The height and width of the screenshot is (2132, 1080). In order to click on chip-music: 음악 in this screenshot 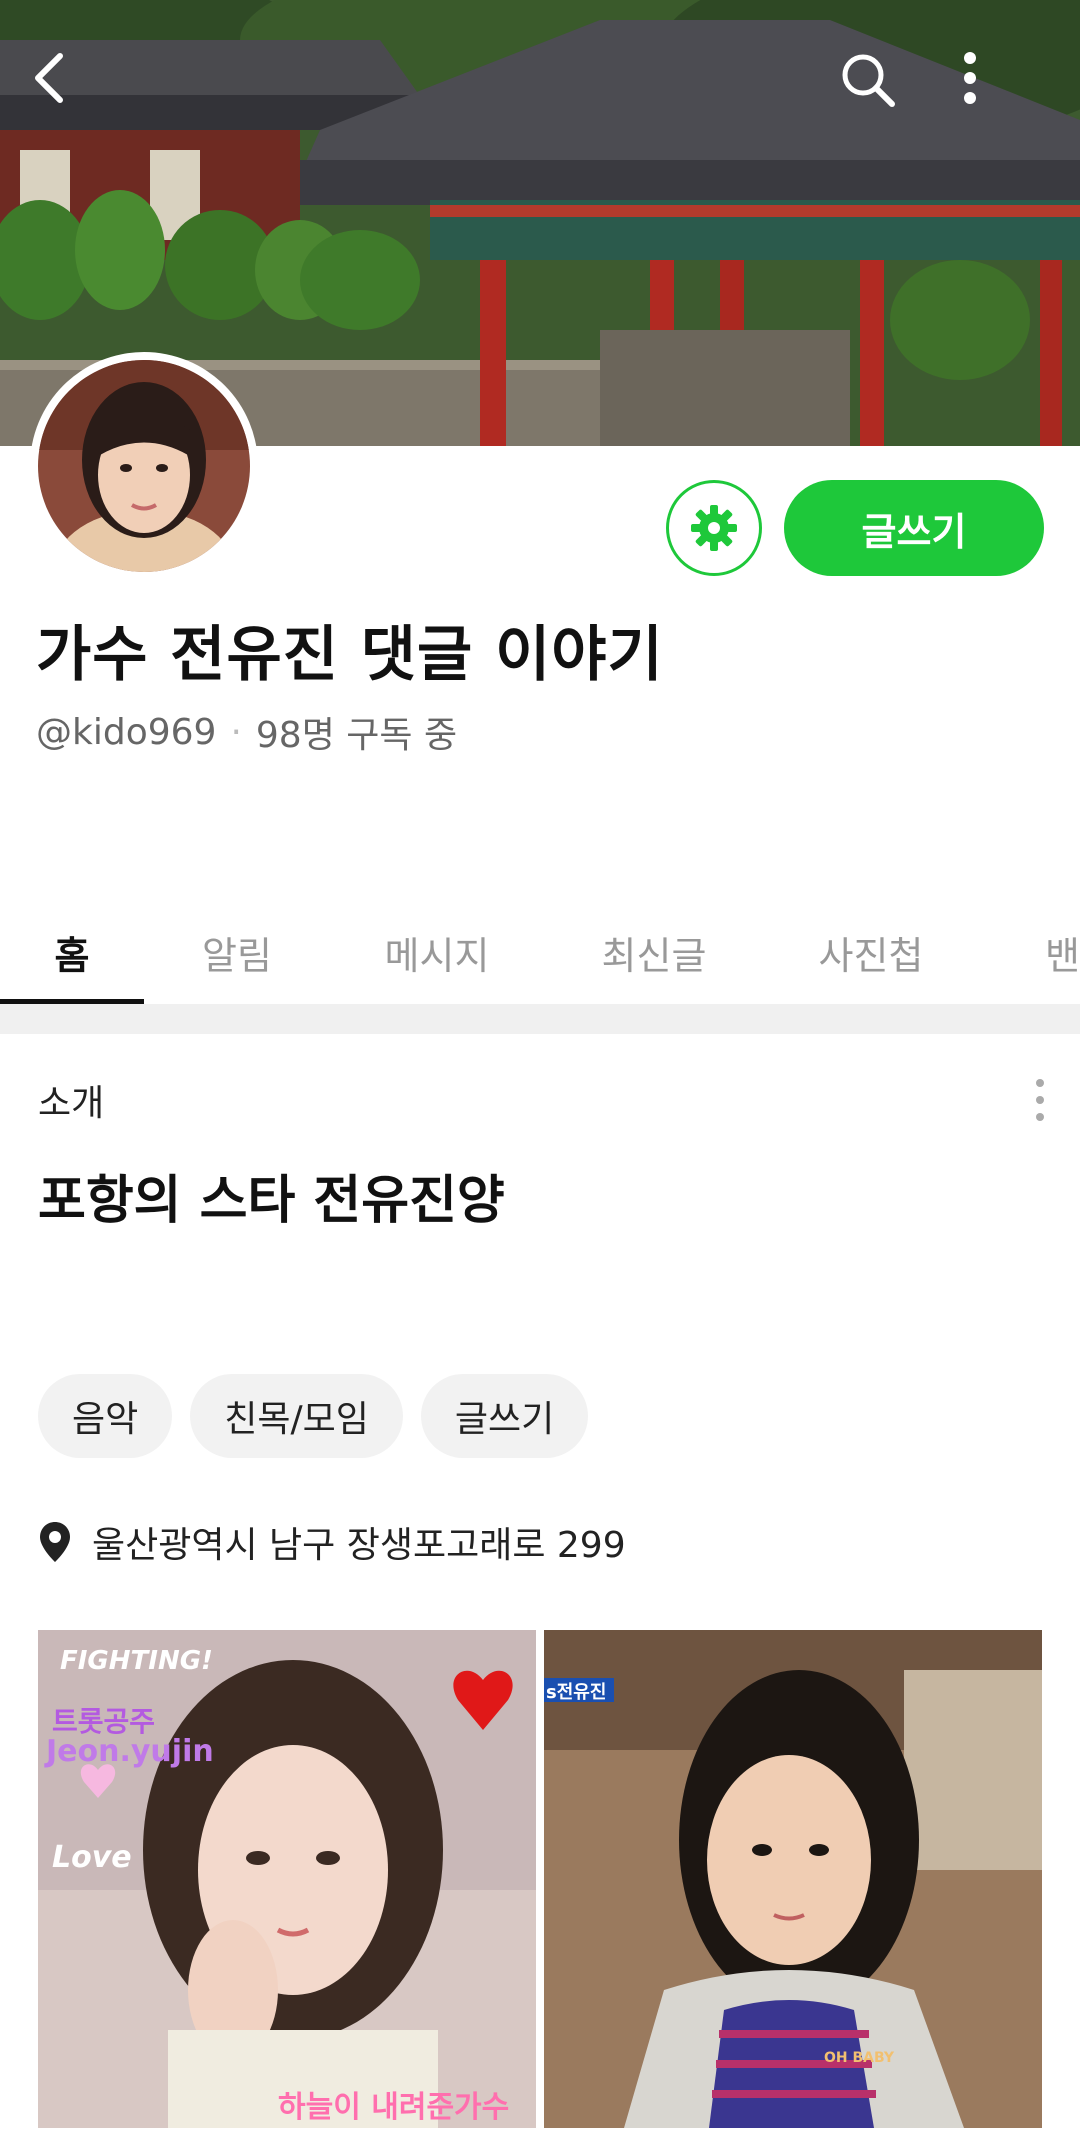, I will do `click(105, 1416)`.